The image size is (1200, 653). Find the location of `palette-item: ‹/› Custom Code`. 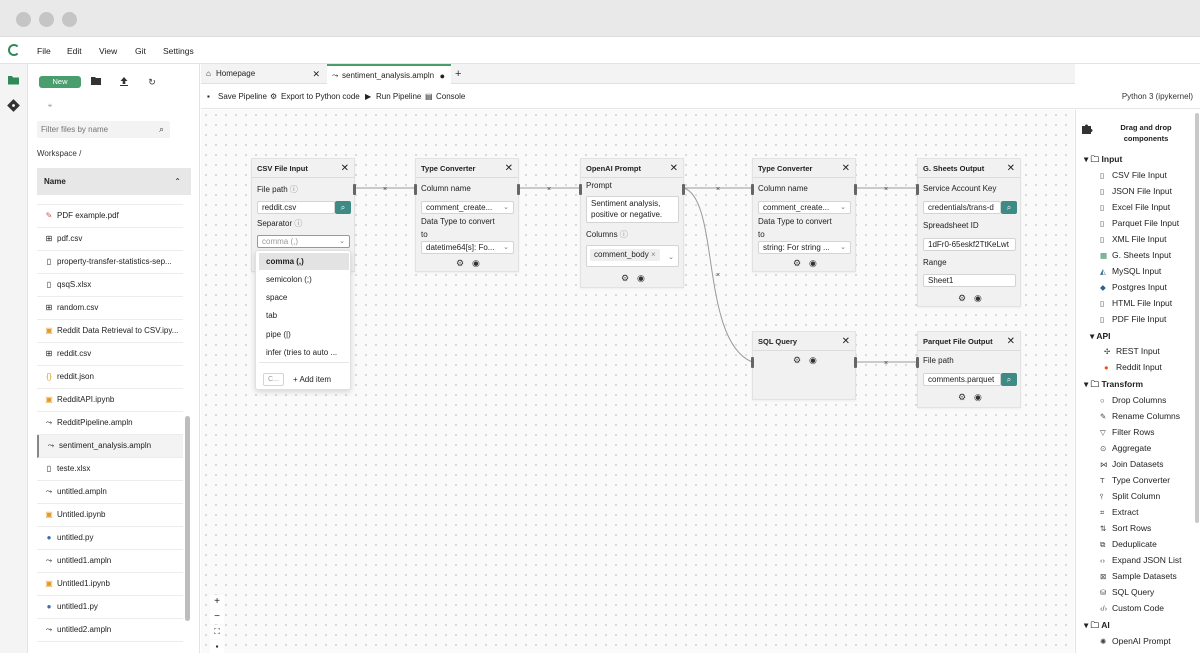

palette-item: ‹/› Custom Code is located at coordinates (1132, 608).